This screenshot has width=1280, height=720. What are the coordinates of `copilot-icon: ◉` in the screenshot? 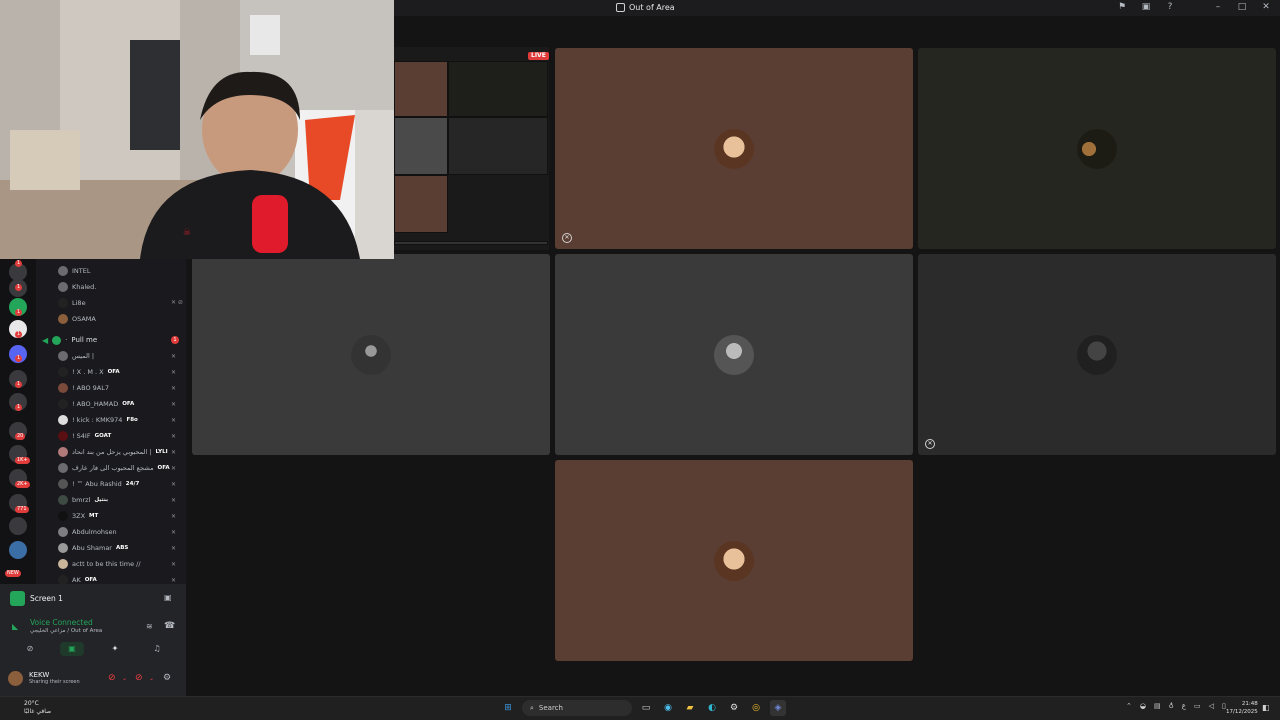 It's located at (668, 708).